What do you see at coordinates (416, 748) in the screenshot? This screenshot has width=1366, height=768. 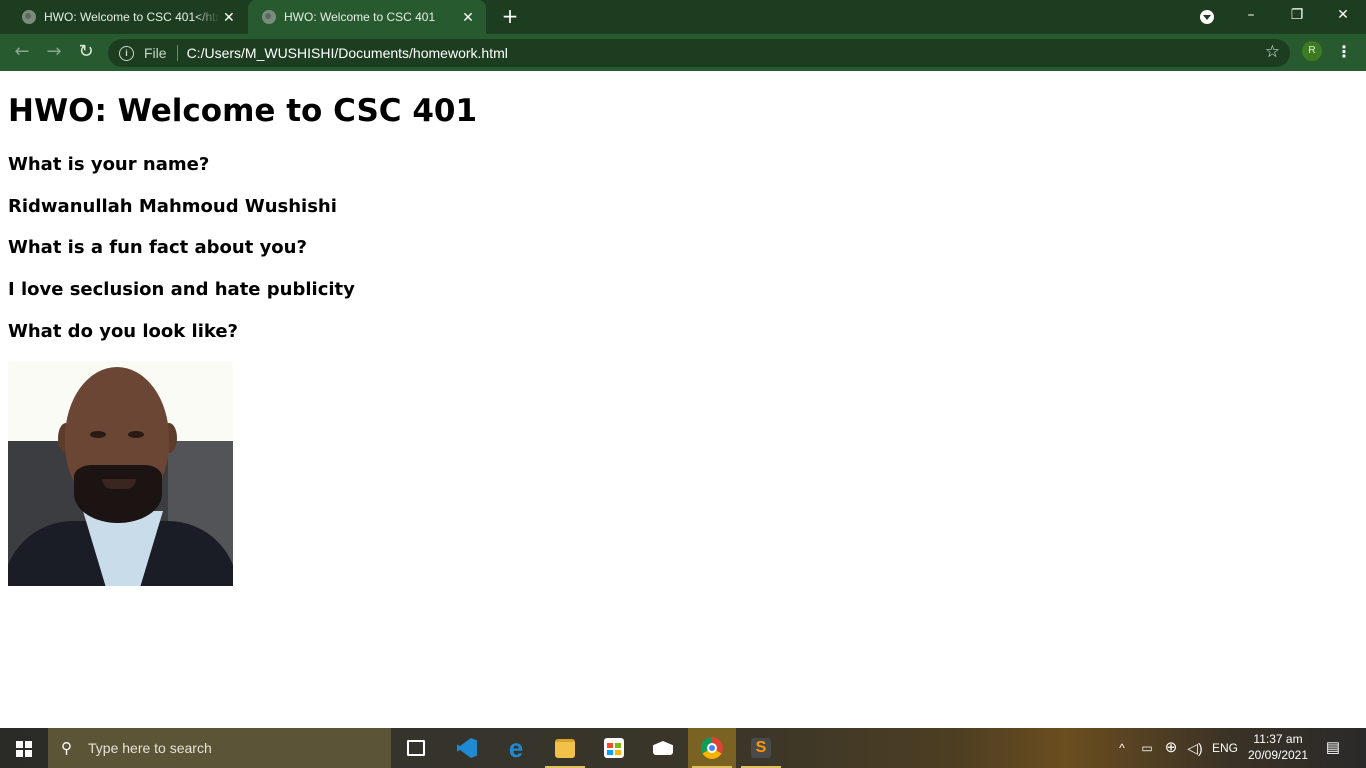 I see `task-view-icon` at bounding box center [416, 748].